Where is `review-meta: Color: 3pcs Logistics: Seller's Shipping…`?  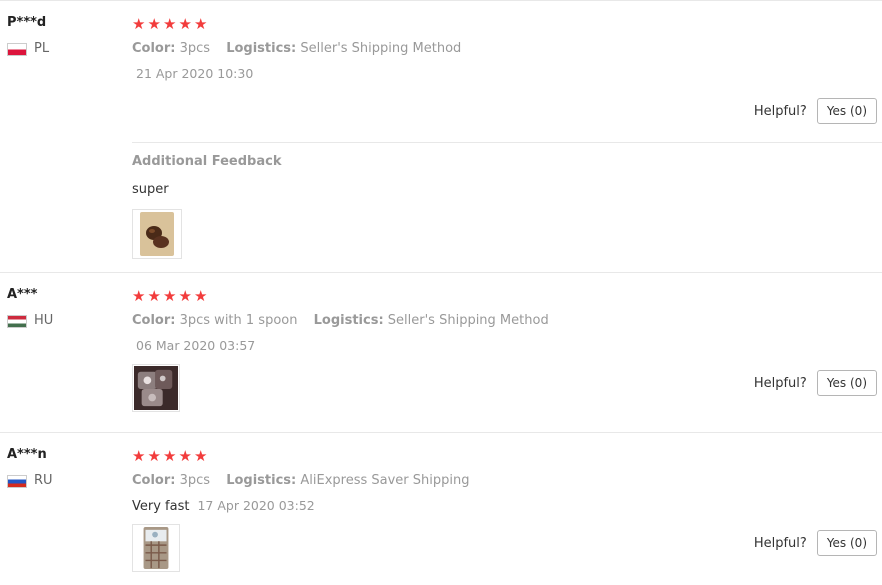 review-meta: Color: 3pcs Logistics: Seller's Shipping… is located at coordinates (504, 49).